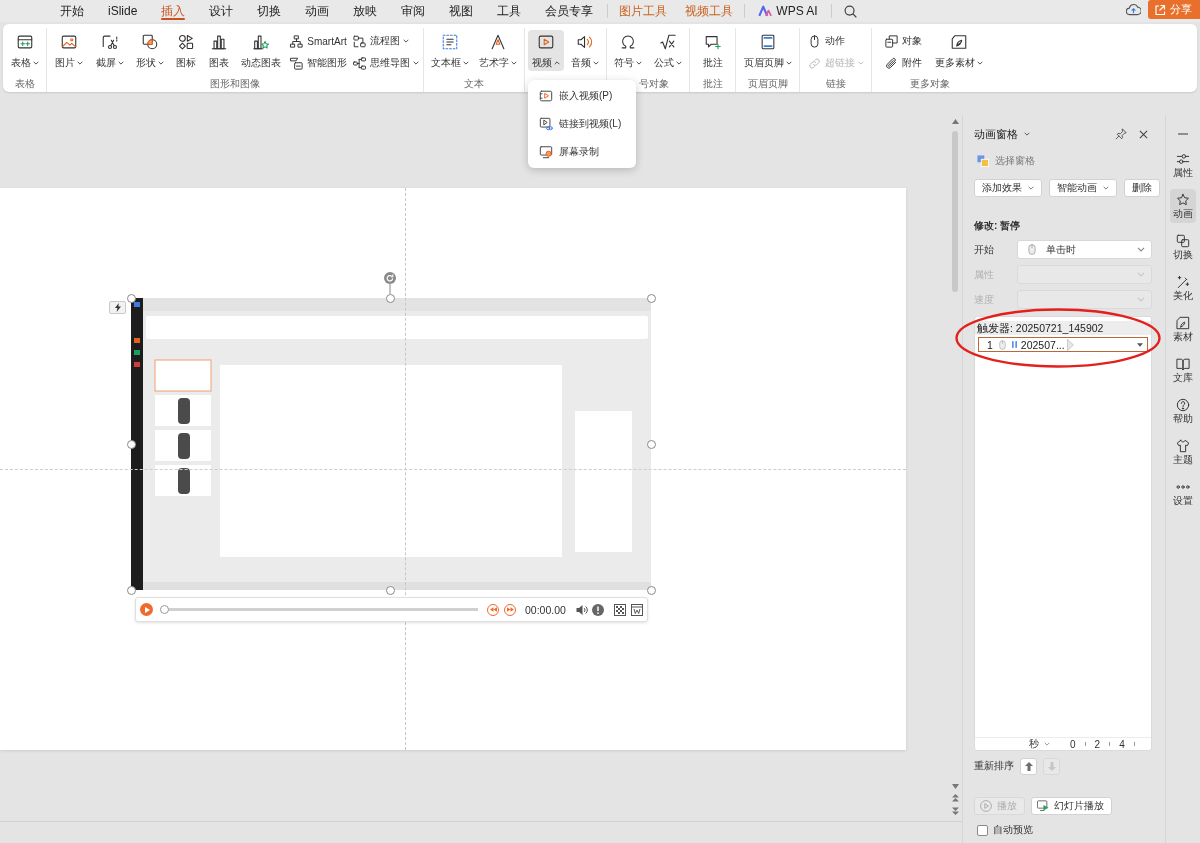 The height and width of the screenshot is (843, 1200). Describe the element at coordinates (955, 121) in the screenshot. I see `arrow-up-icon` at that location.